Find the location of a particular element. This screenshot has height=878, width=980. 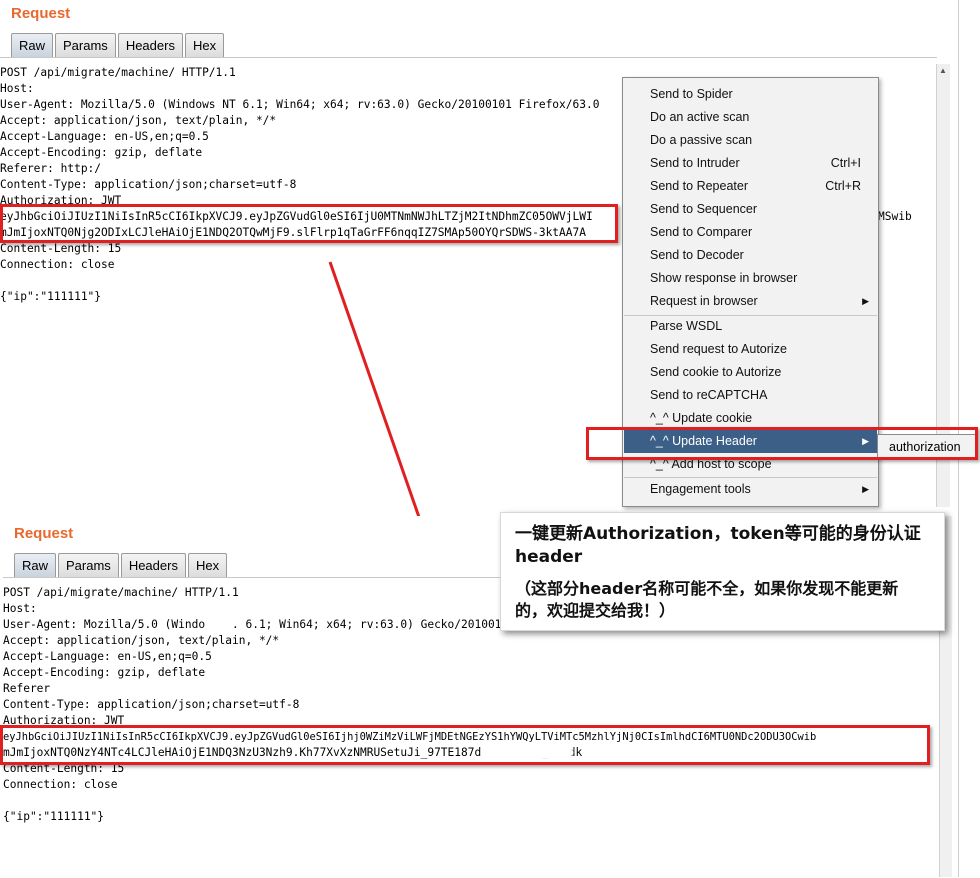

bottom-line-6: Accept-Encoding: gzip, deflate is located at coordinates (104, 672).